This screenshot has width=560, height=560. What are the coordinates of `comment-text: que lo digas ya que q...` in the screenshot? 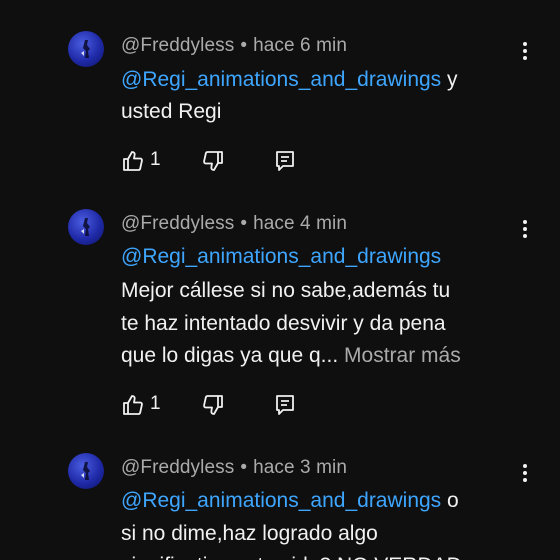 It's located at (230, 355).